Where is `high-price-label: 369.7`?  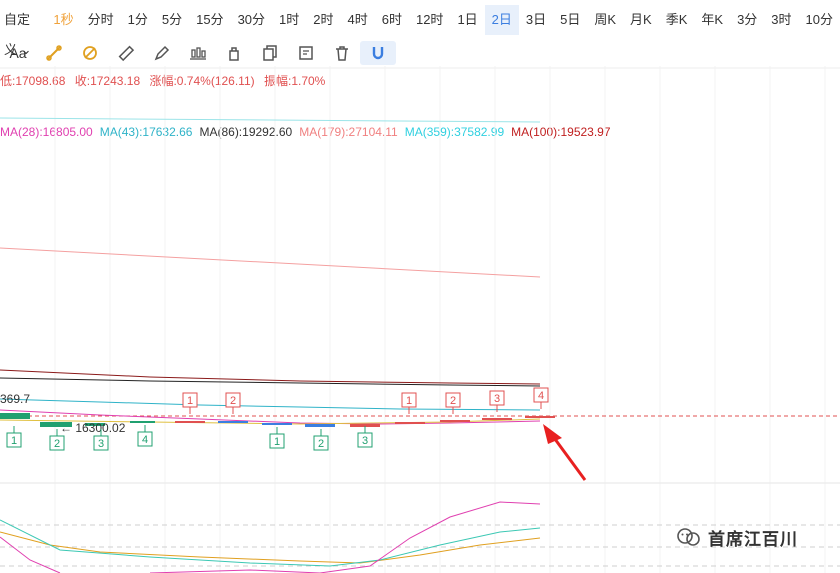 high-price-label: 369.7 is located at coordinates (15, 399).